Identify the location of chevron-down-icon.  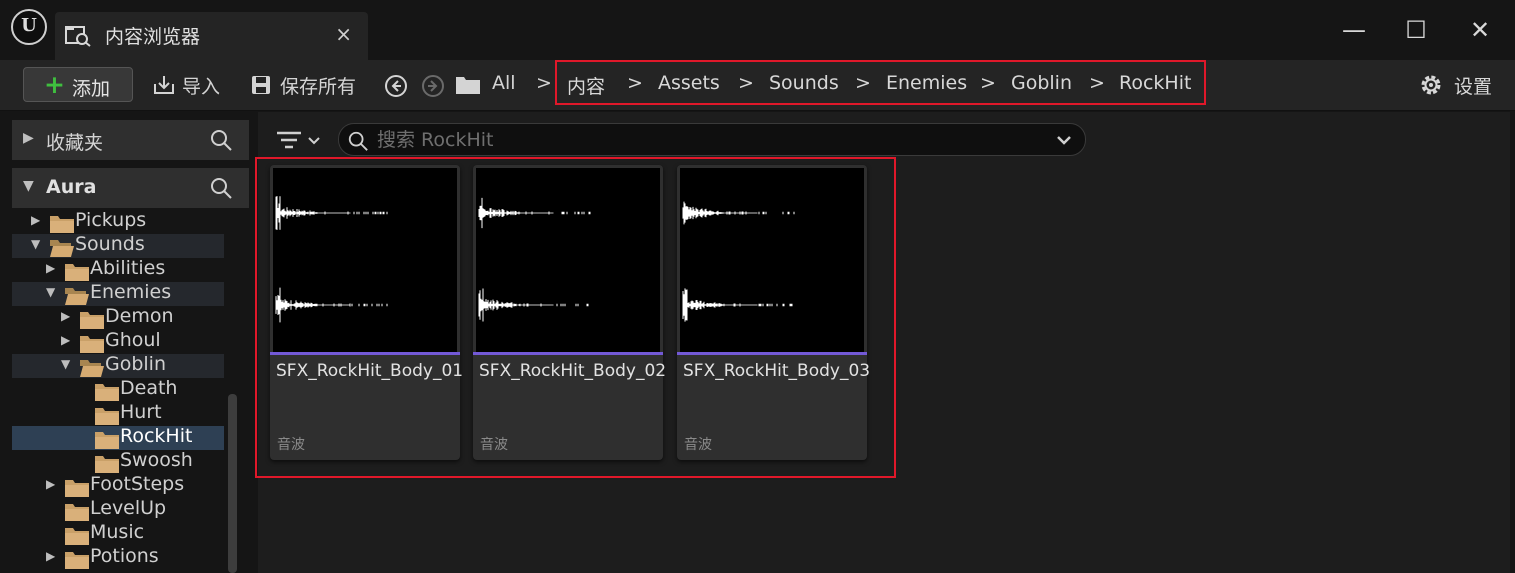
(1064, 140).